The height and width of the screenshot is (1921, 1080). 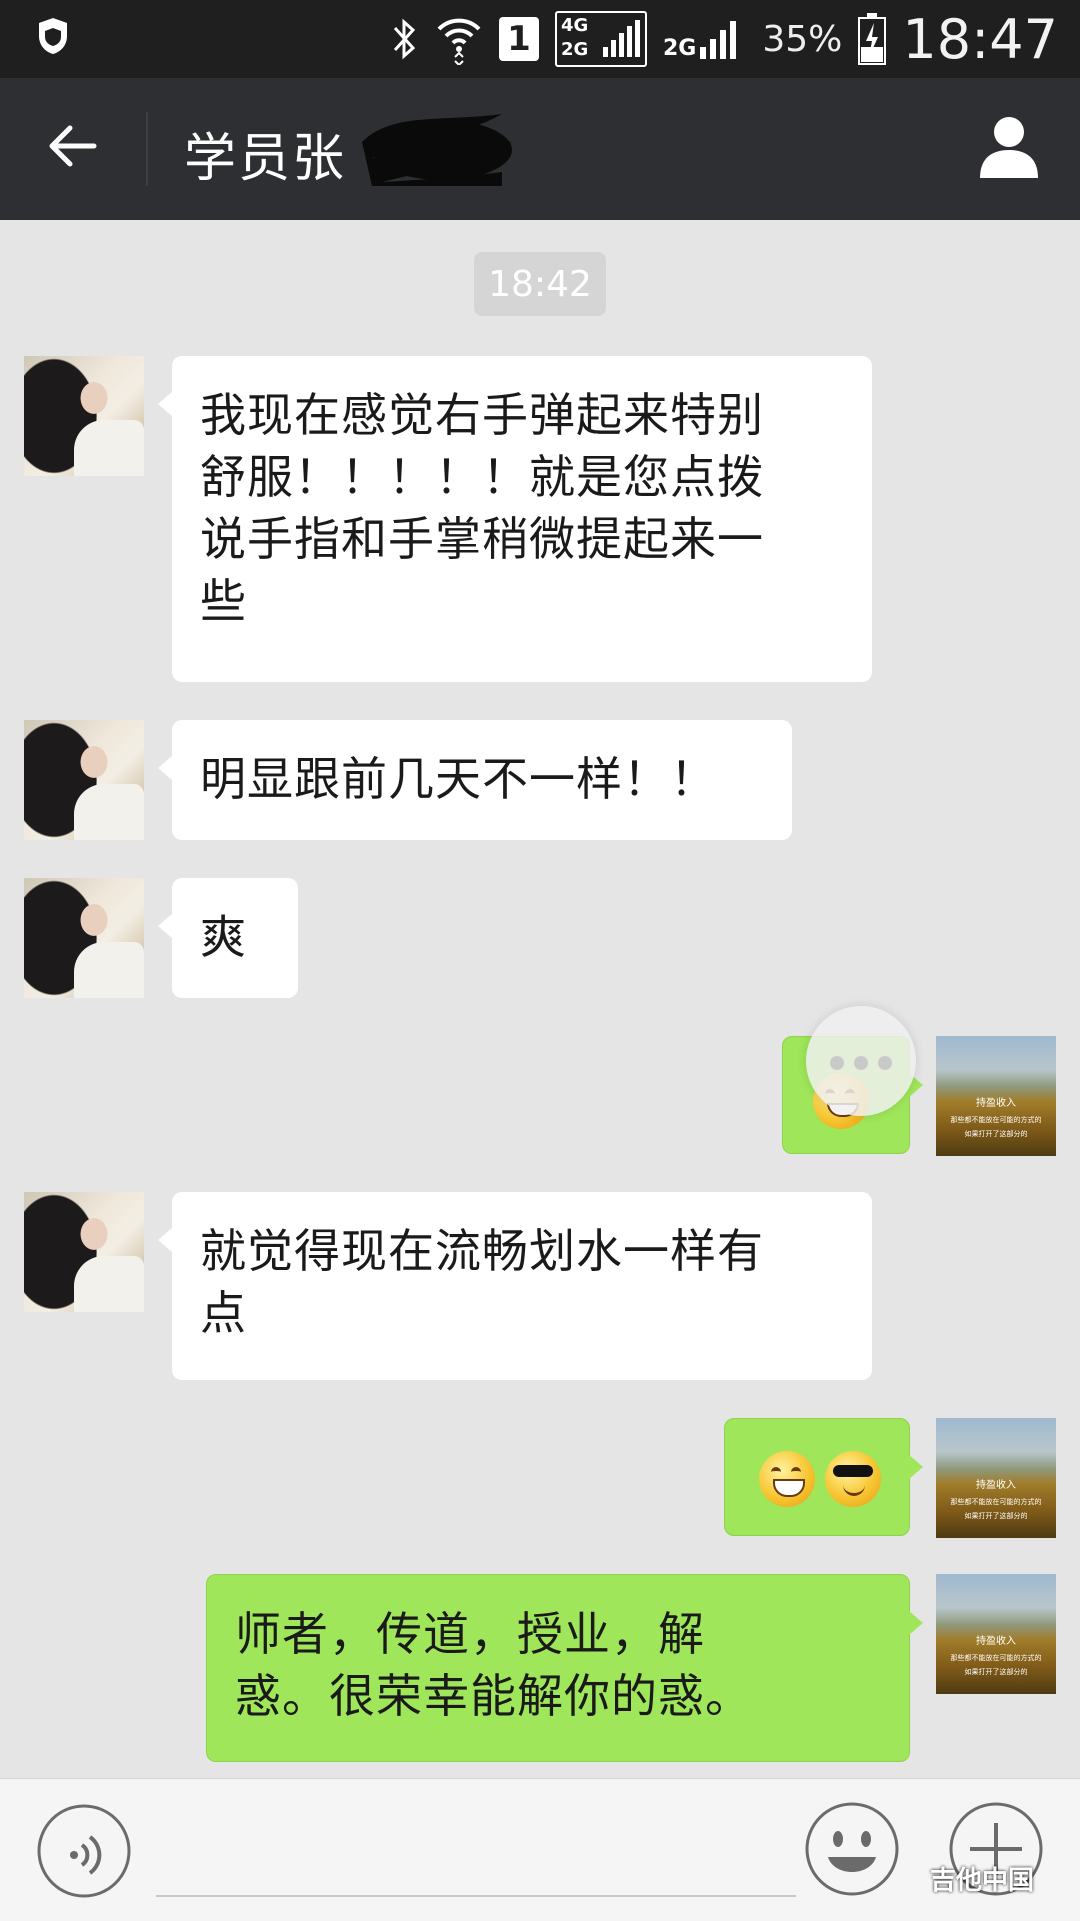 What do you see at coordinates (823, 1477) in the screenshot?
I see `message-bubble-outgoing` at bounding box center [823, 1477].